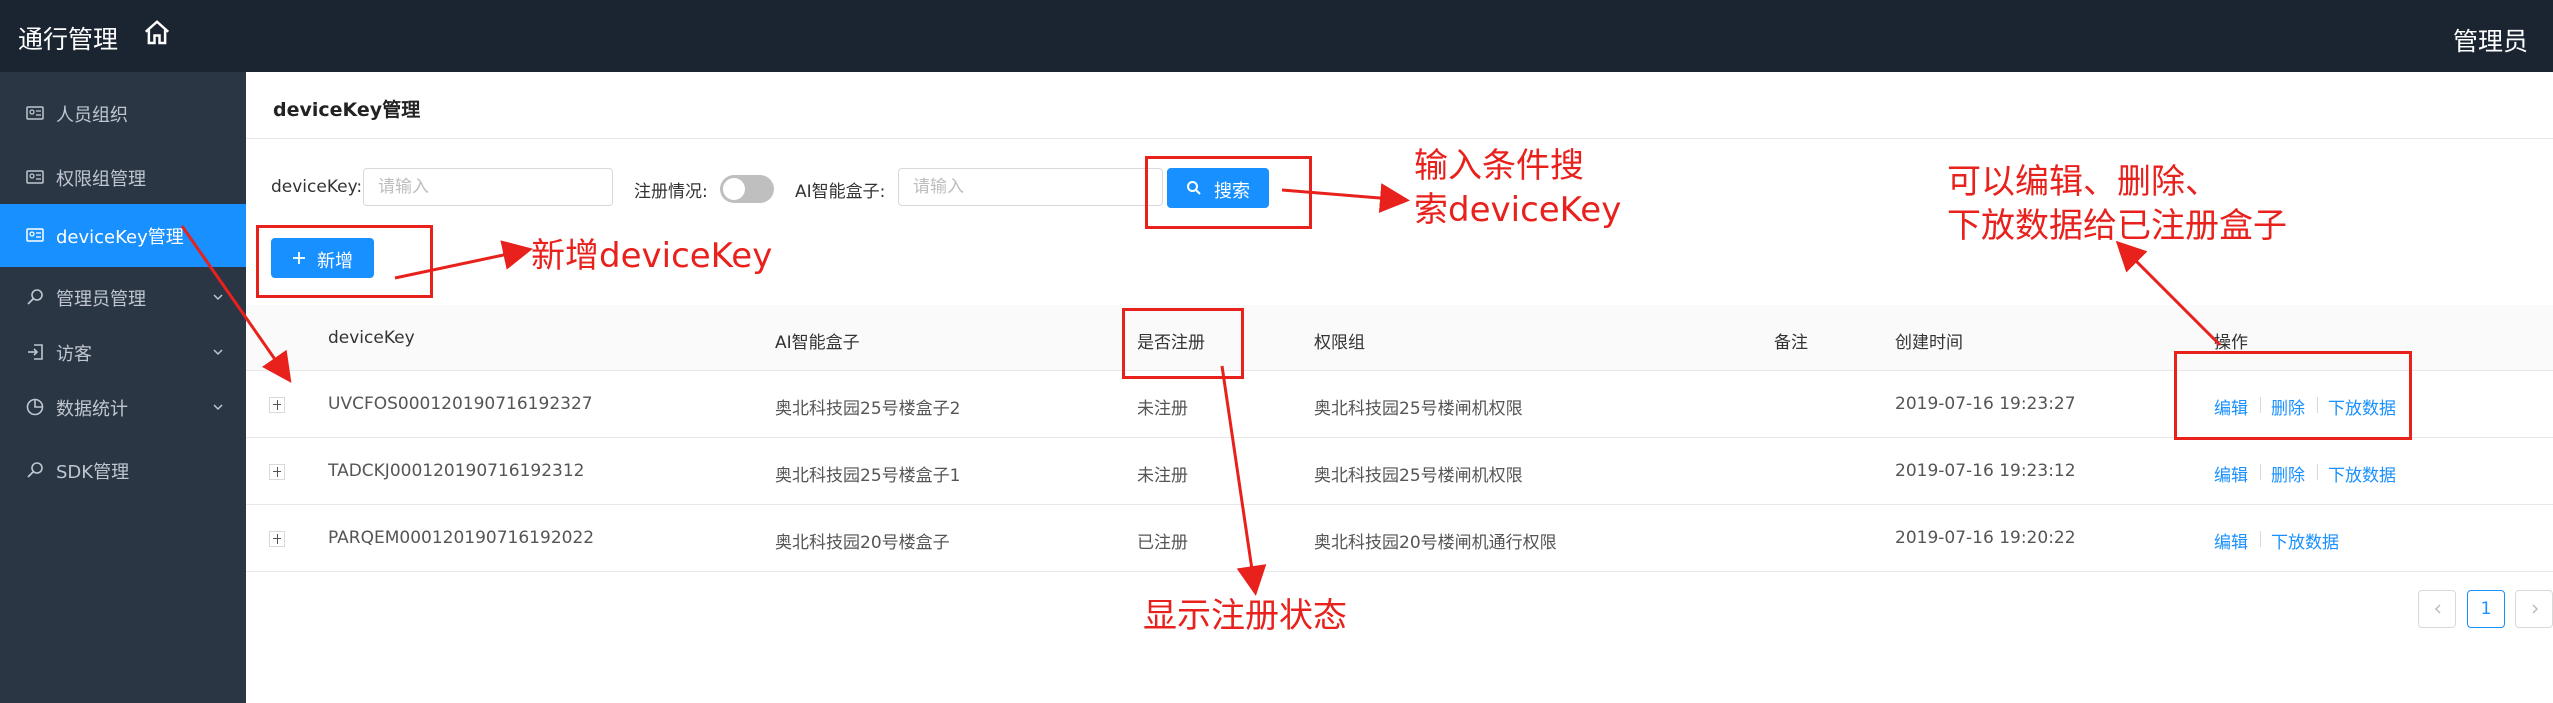 The height and width of the screenshot is (703, 2553). Describe the element at coordinates (463, 260) in the screenshot. I see `arrow-add` at that location.